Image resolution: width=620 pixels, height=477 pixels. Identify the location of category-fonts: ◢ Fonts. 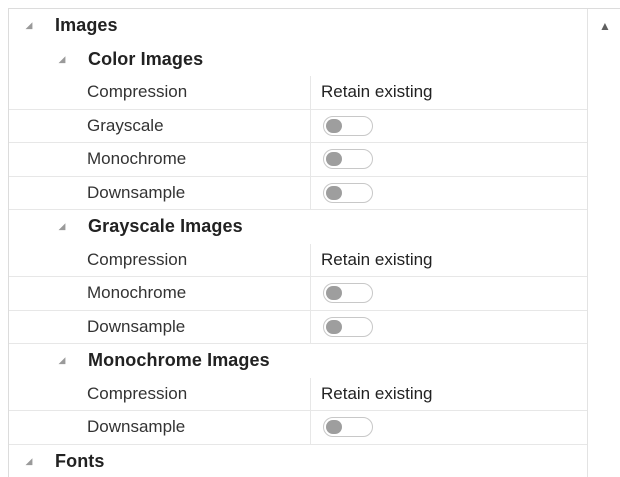
(298, 461).